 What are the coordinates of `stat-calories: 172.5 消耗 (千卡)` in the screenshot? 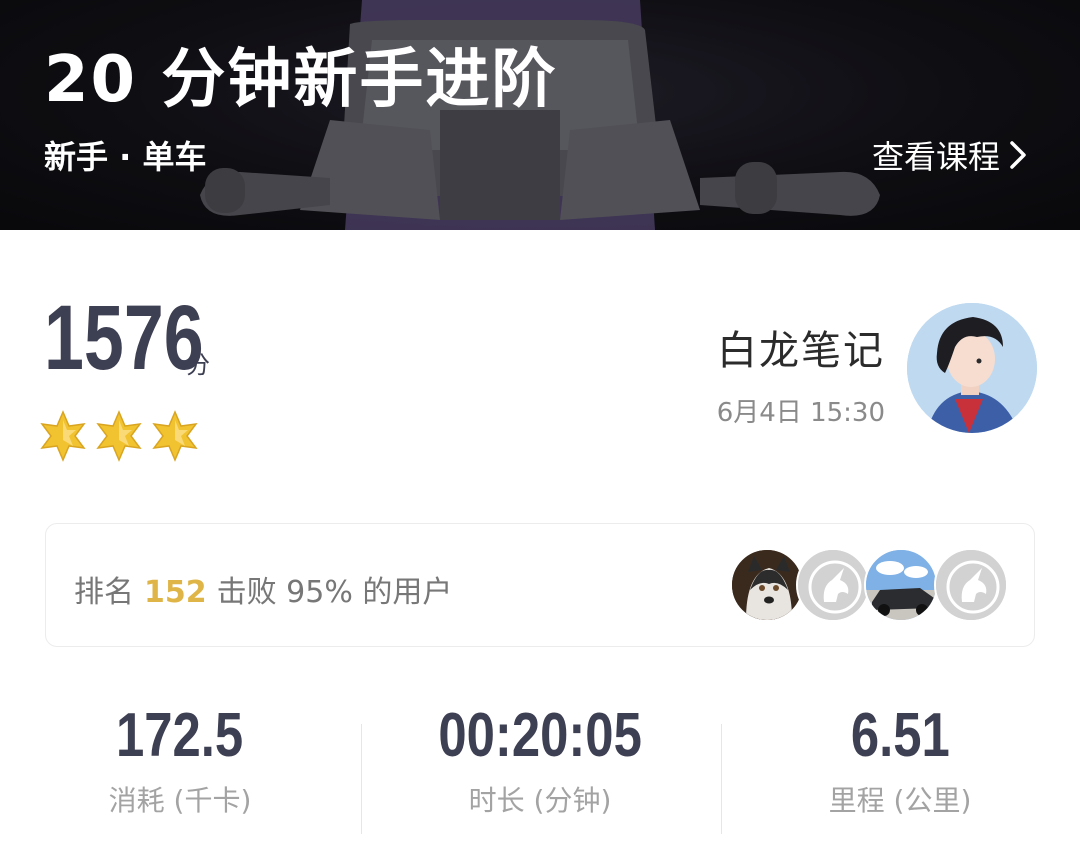 It's located at (180, 759).